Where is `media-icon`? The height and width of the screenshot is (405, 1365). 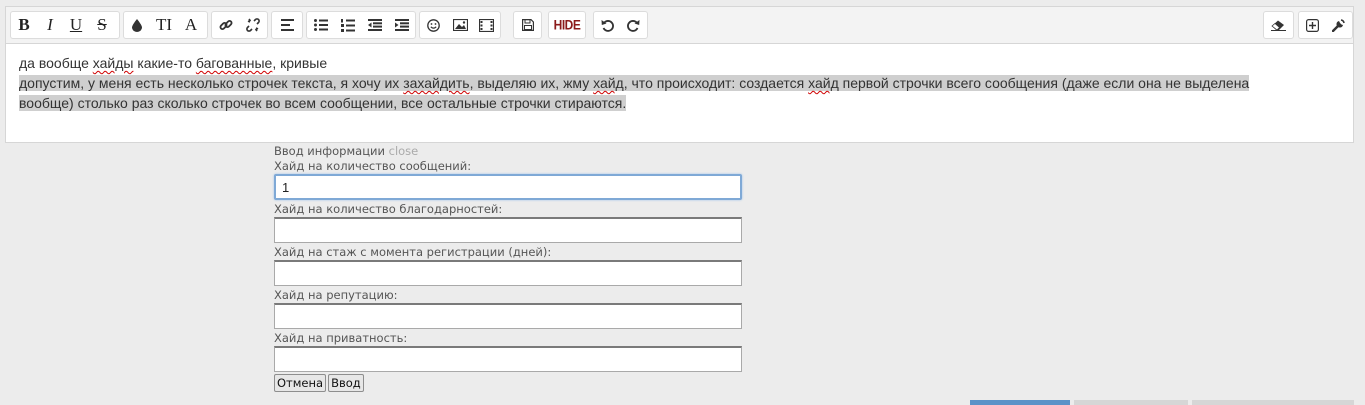
media-icon is located at coordinates (486, 25).